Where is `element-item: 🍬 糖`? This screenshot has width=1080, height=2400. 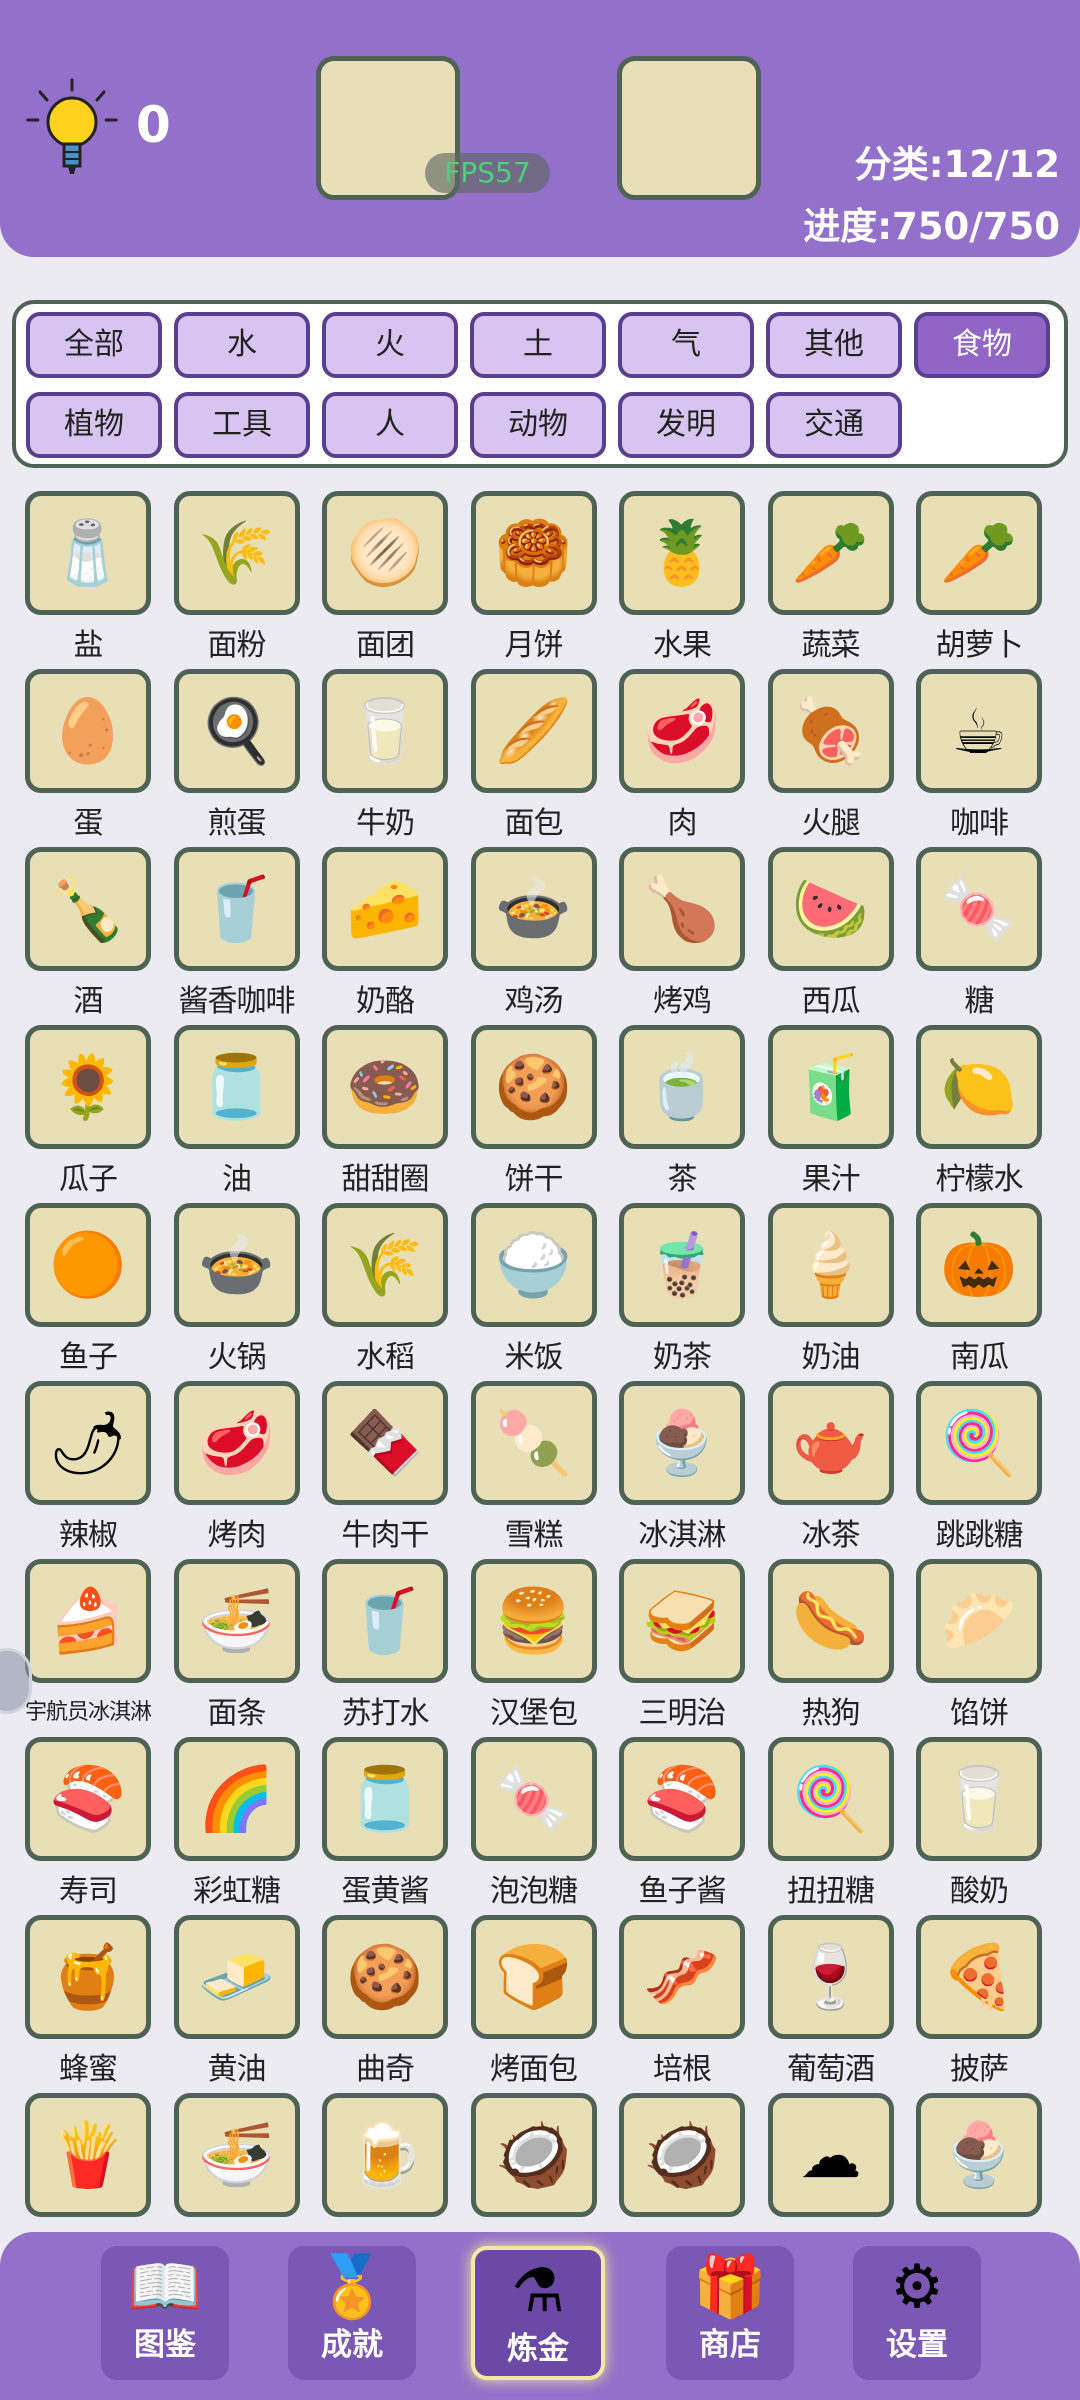
element-item: 🍬 糖 is located at coordinates (979, 933).